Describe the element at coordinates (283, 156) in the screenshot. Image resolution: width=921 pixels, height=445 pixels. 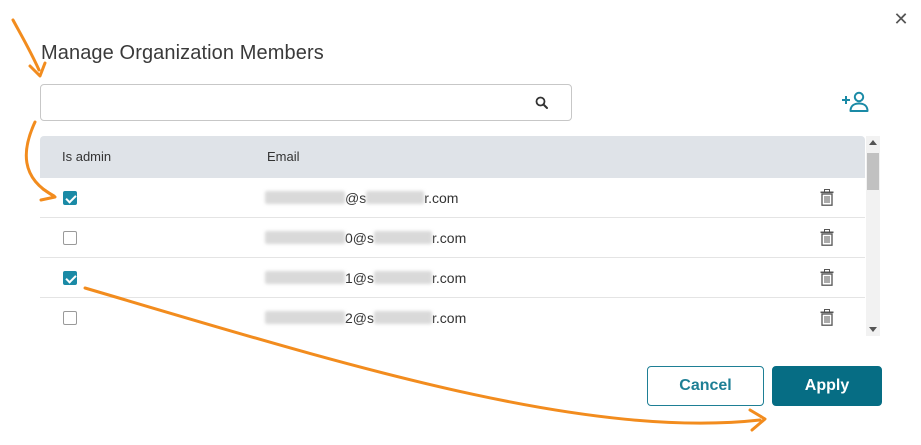
I see `column-header-email: Email` at that location.